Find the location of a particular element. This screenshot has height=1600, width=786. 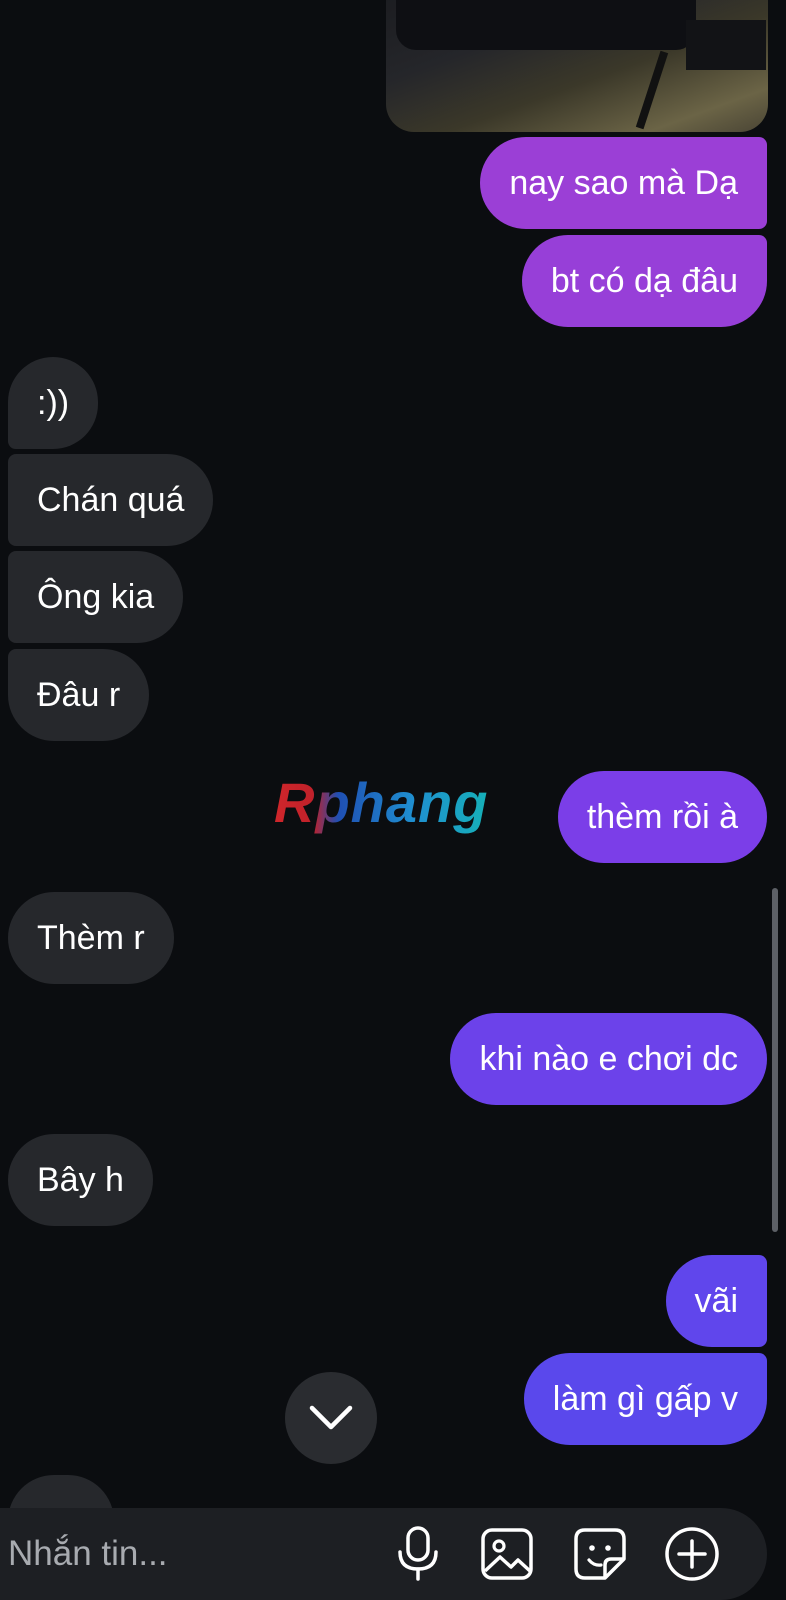

message-outgoing: bt có dạ đâu is located at coordinates (644, 281).